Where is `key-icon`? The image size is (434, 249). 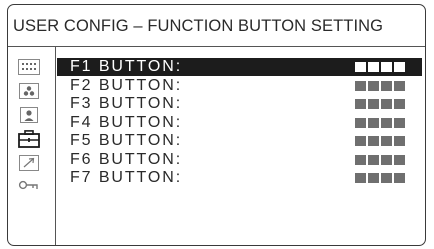
key-icon is located at coordinates (29, 185).